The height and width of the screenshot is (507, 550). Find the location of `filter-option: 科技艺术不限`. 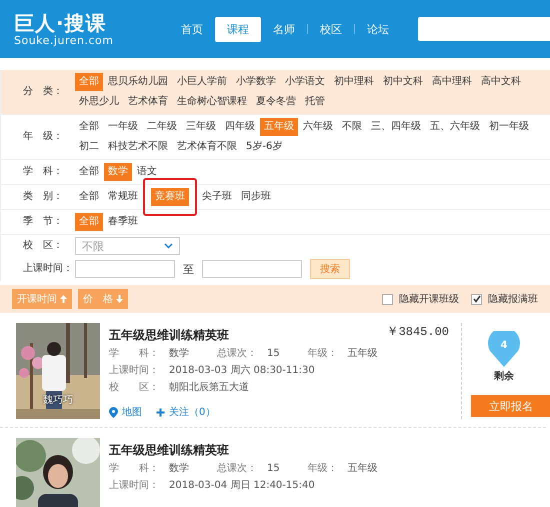

filter-option: 科技艺术不限 is located at coordinates (138, 147).